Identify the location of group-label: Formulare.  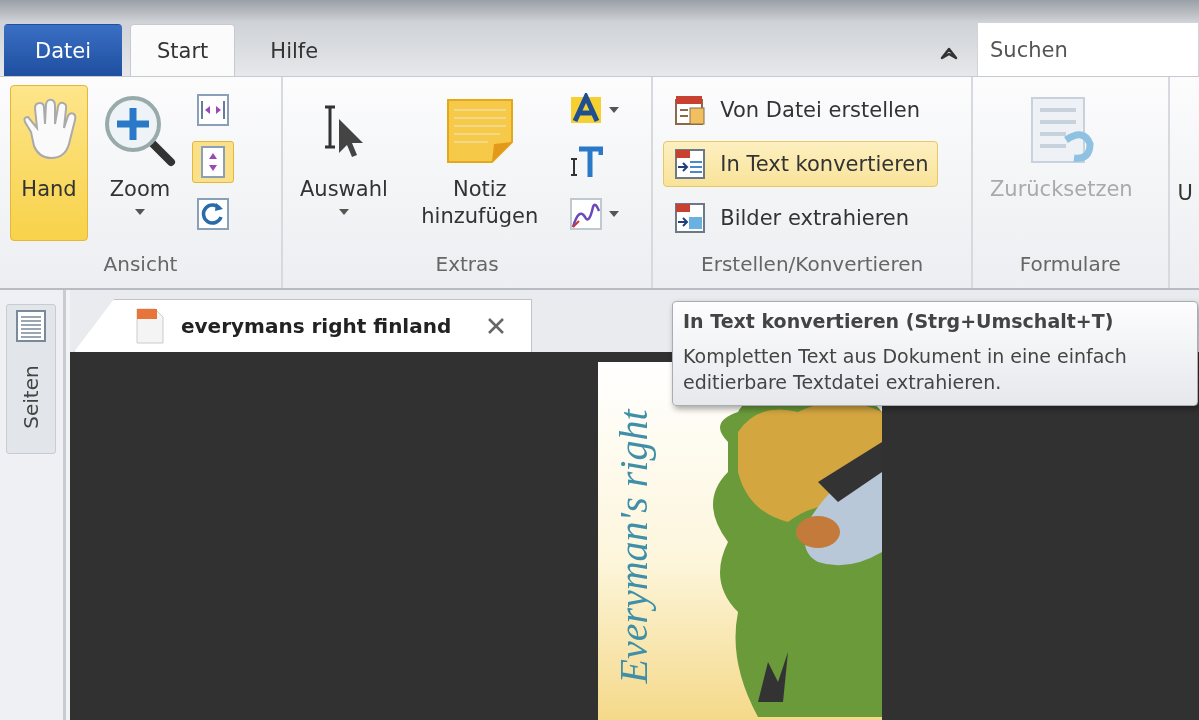
(1070, 264).